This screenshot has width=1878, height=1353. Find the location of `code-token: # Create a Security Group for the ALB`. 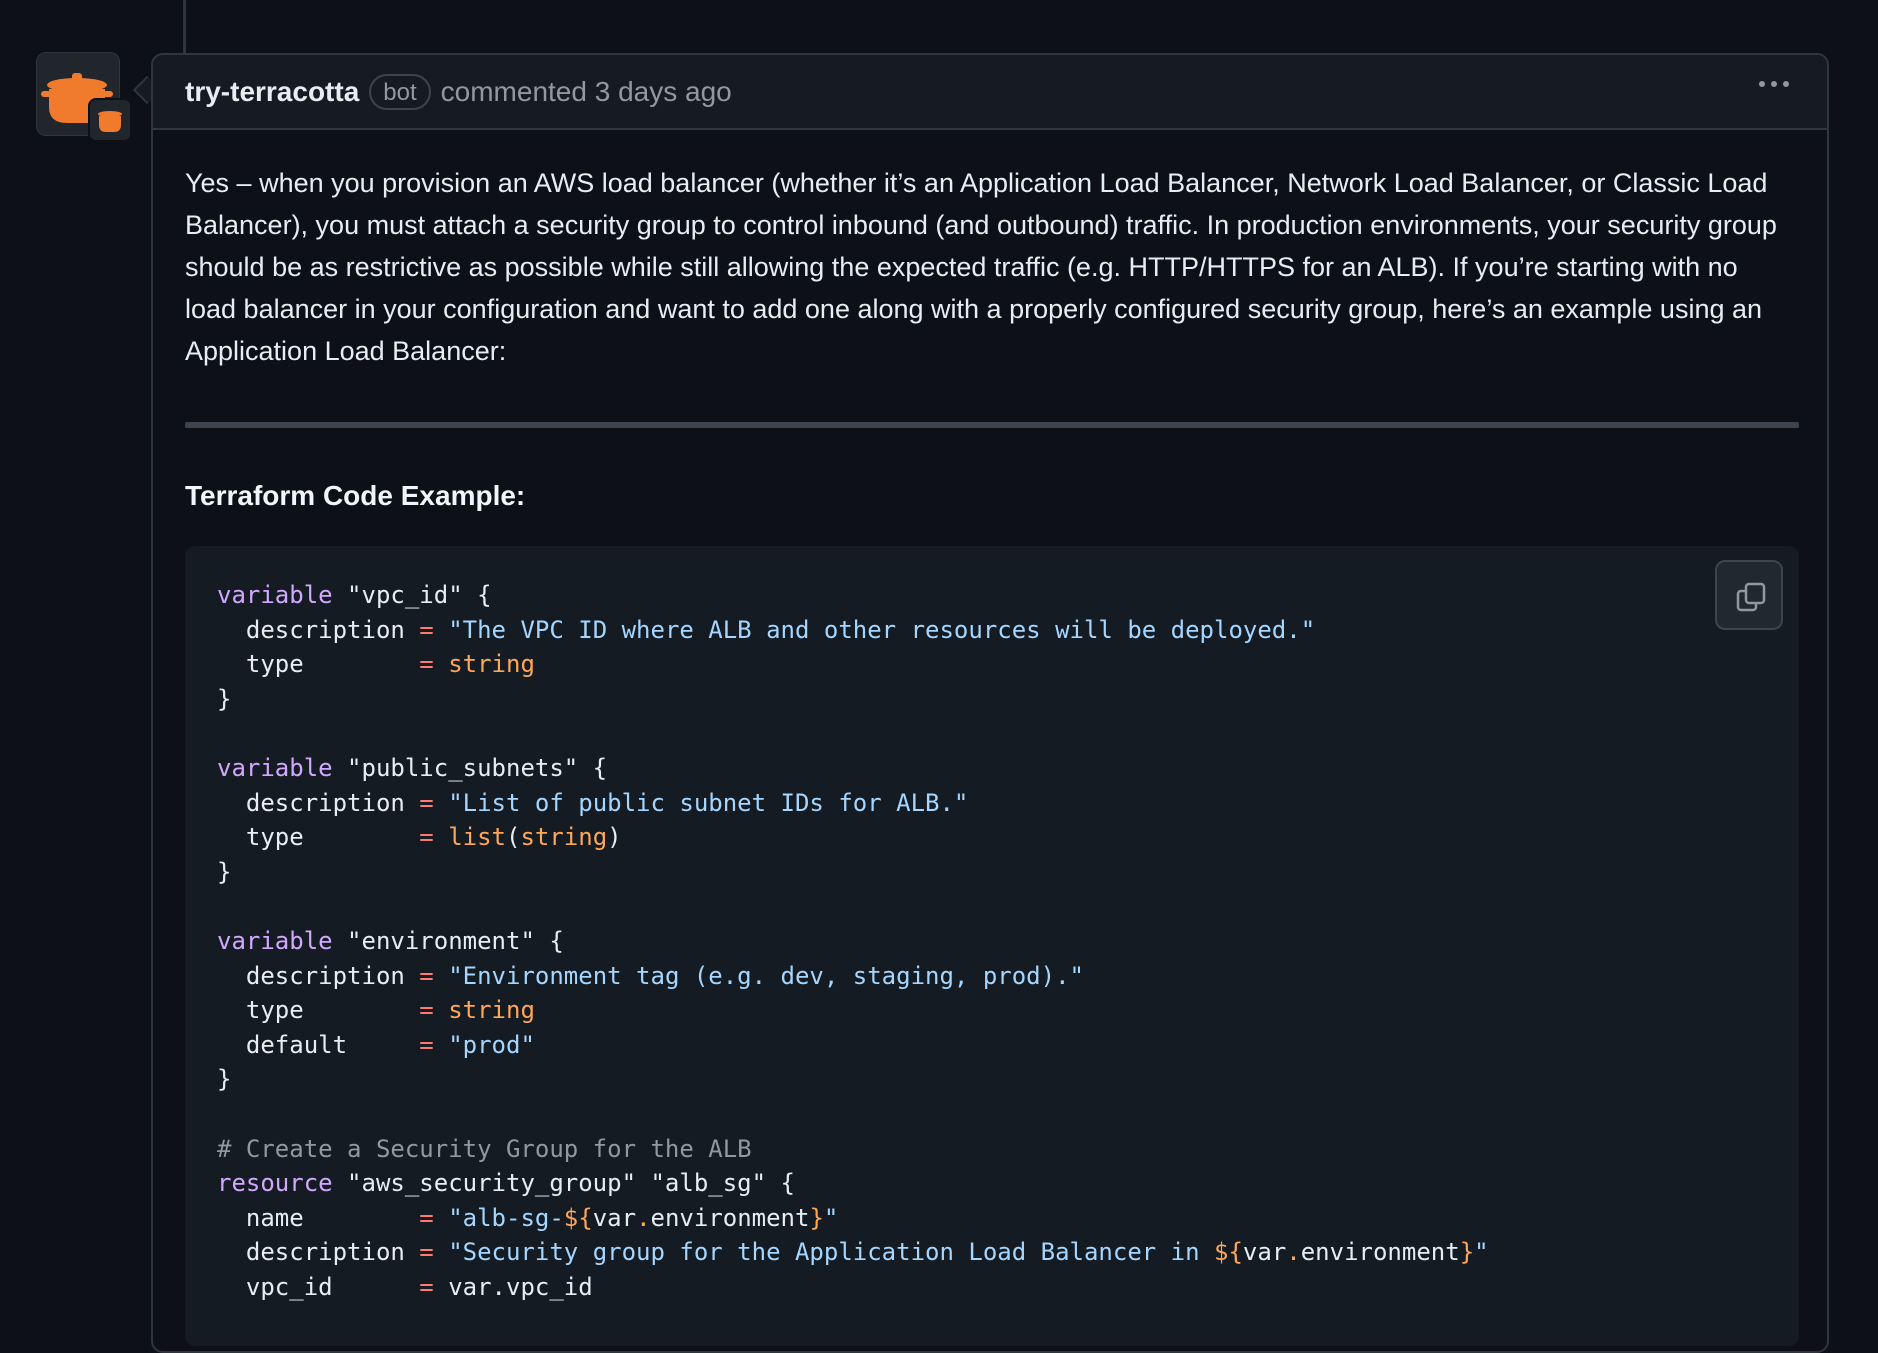

code-token: # Create a Security Group for the ALB is located at coordinates (484, 1148).